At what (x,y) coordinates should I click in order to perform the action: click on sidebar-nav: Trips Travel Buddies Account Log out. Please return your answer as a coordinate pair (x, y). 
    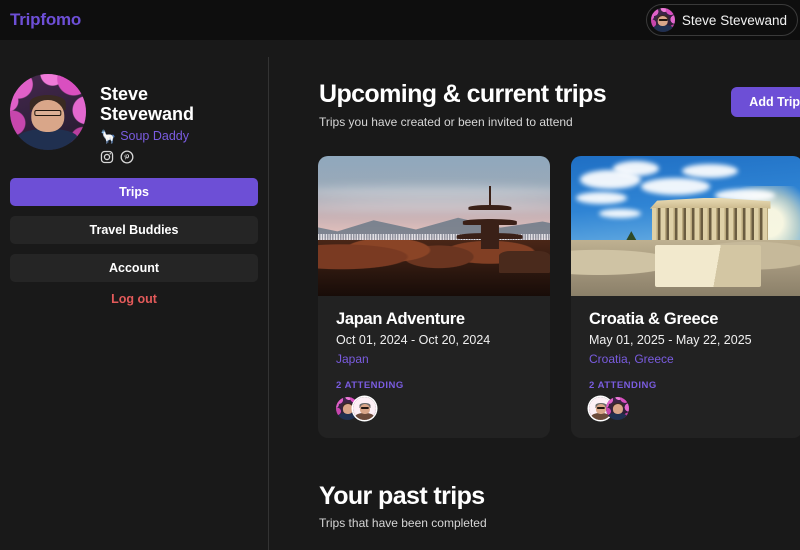
    Looking at the image, I should click on (134, 235).